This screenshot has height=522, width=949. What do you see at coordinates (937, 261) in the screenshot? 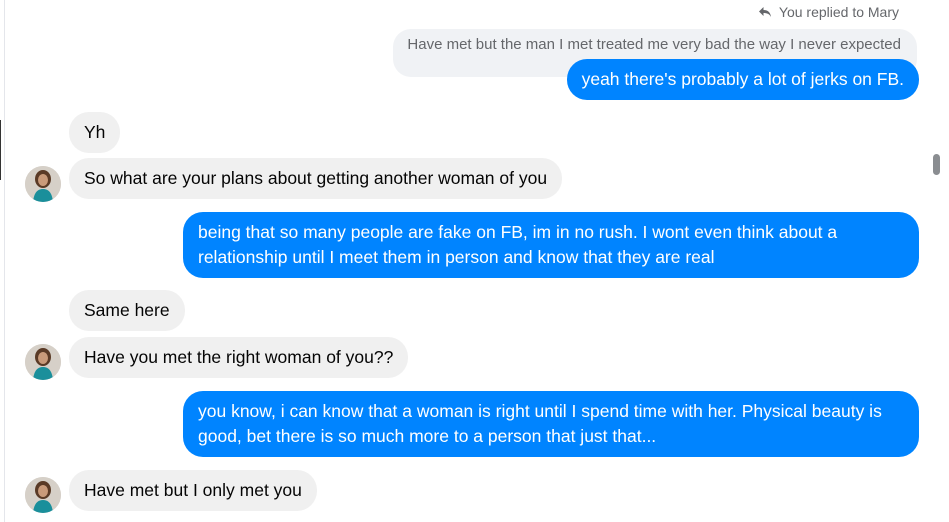
I see `scrollbar` at bounding box center [937, 261].